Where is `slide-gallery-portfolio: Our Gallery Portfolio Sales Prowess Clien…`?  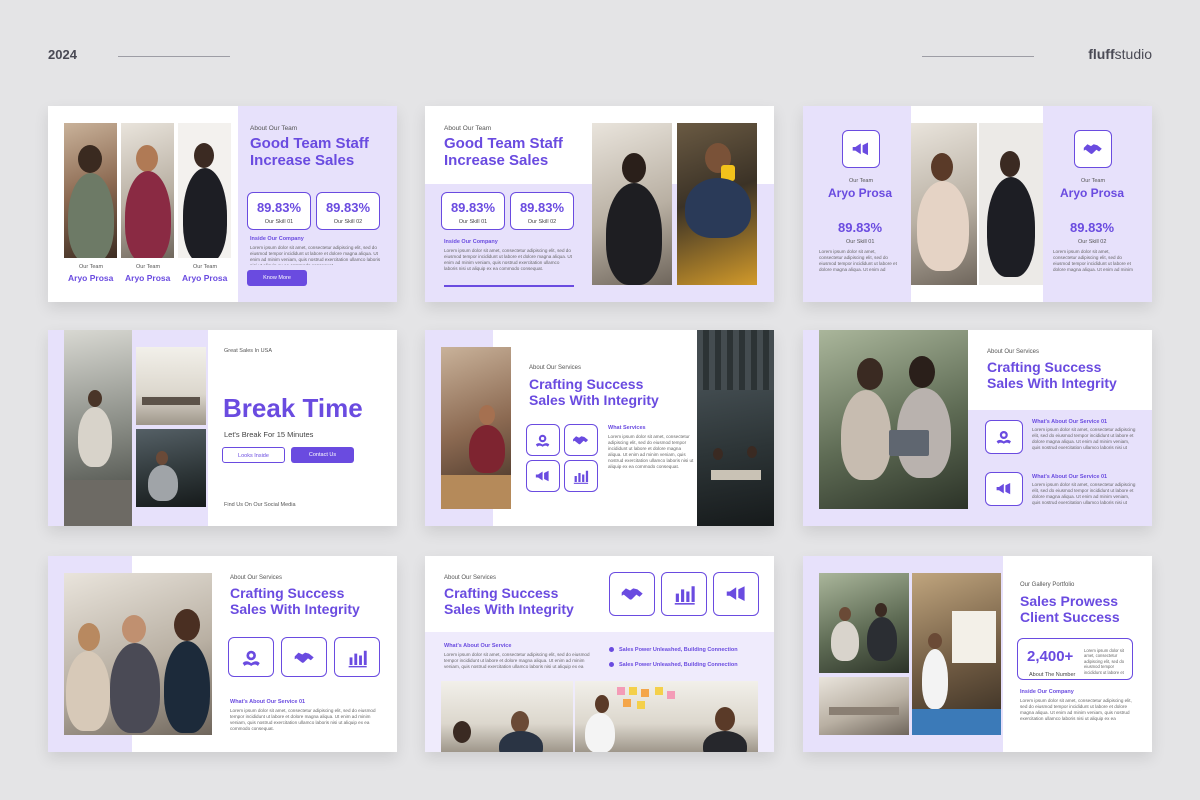 slide-gallery-portfolio: Our Gallery Portfolio Sales Prowess Clien… is located at coordinates (977, 654).